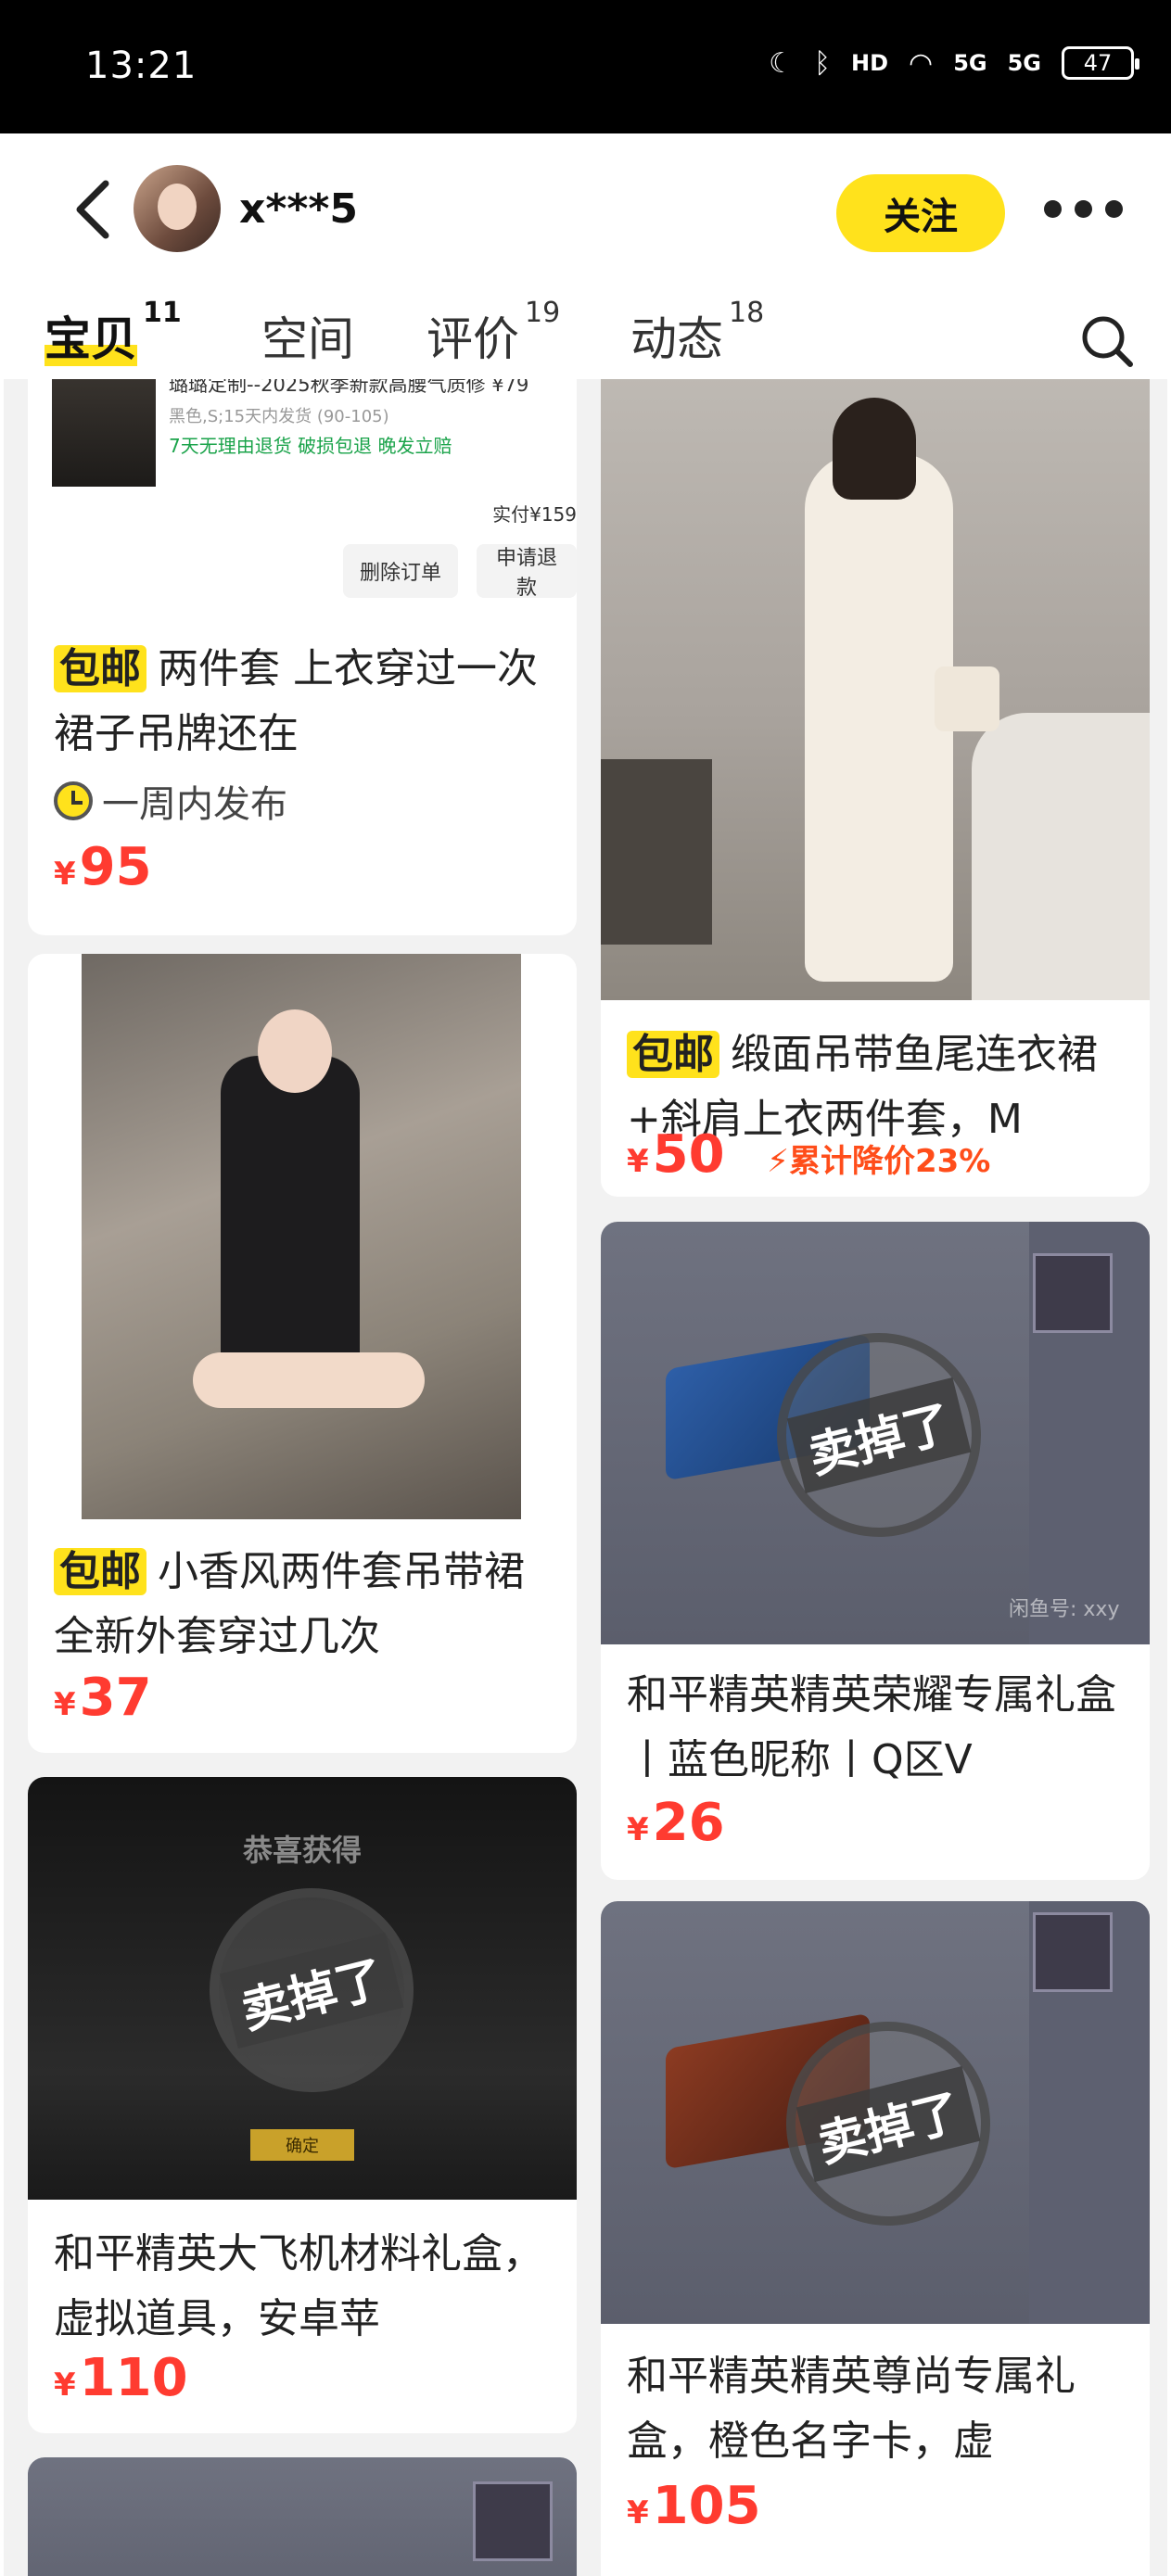 This screenshot has height=2576, width=1171. I want to click on status-bar: 13:21 ☾ ᛒ HD ◠ 5G 5G 47, so click(585, 66).